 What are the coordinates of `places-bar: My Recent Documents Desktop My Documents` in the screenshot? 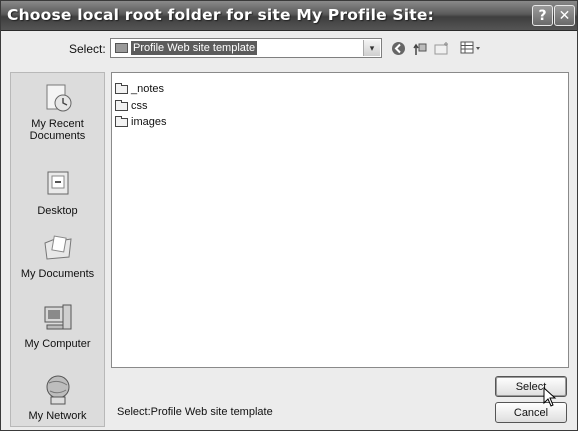 It's located at (57, 249).